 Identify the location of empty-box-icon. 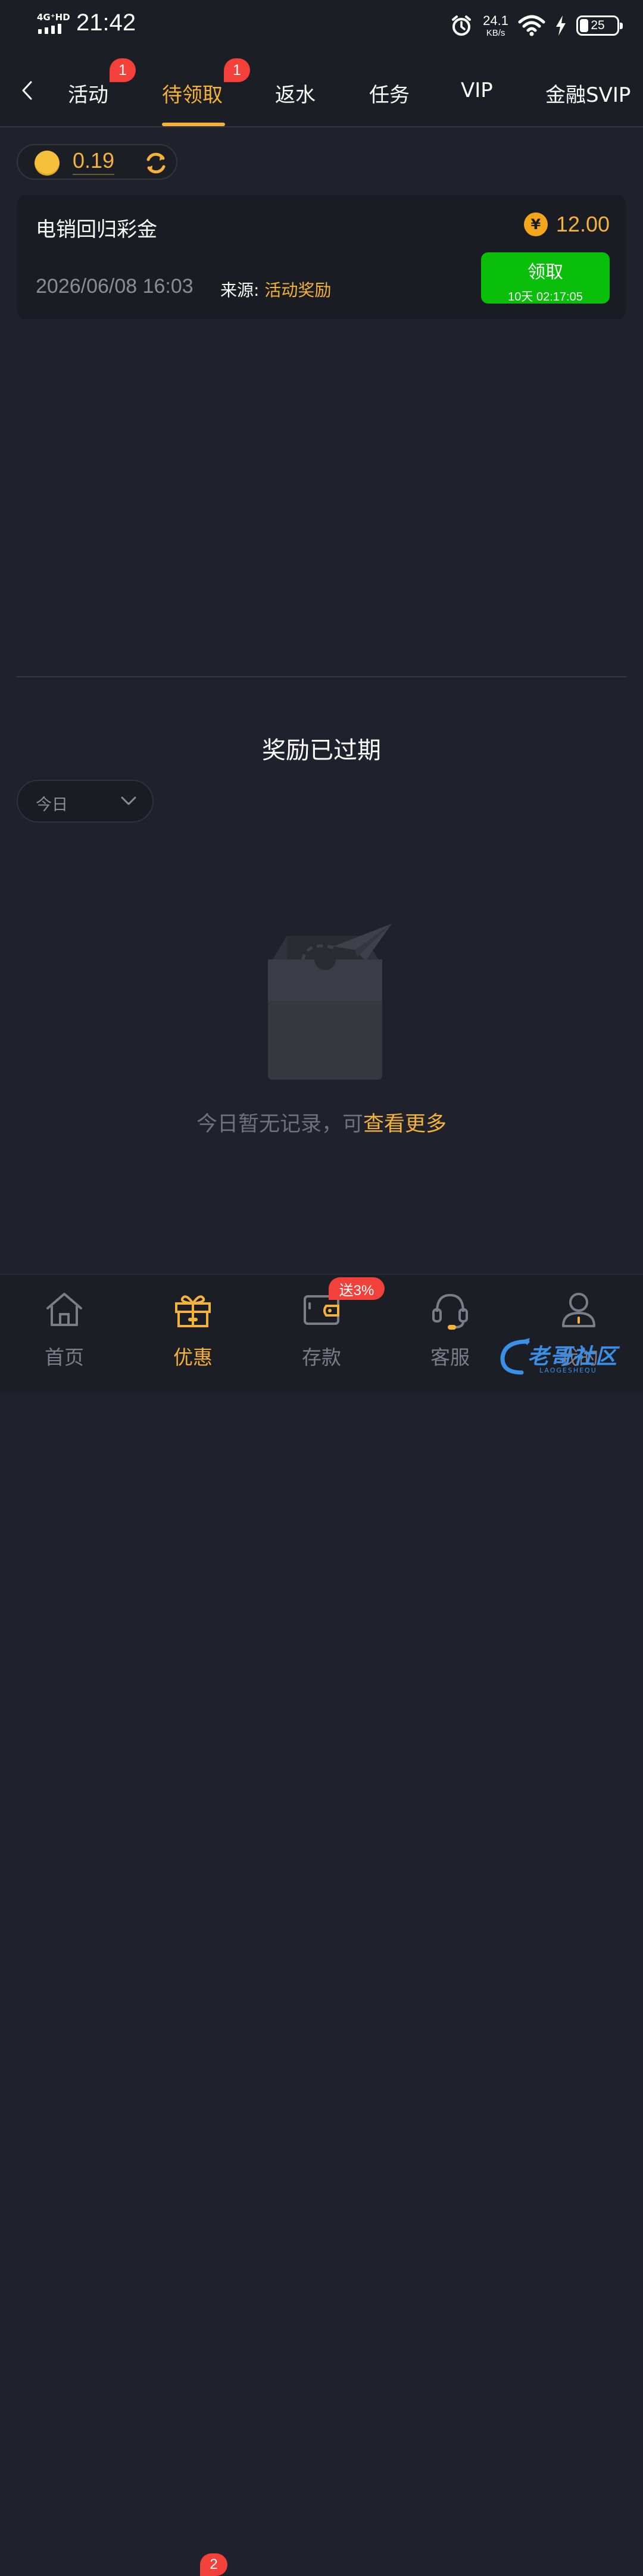
(330, 1002).